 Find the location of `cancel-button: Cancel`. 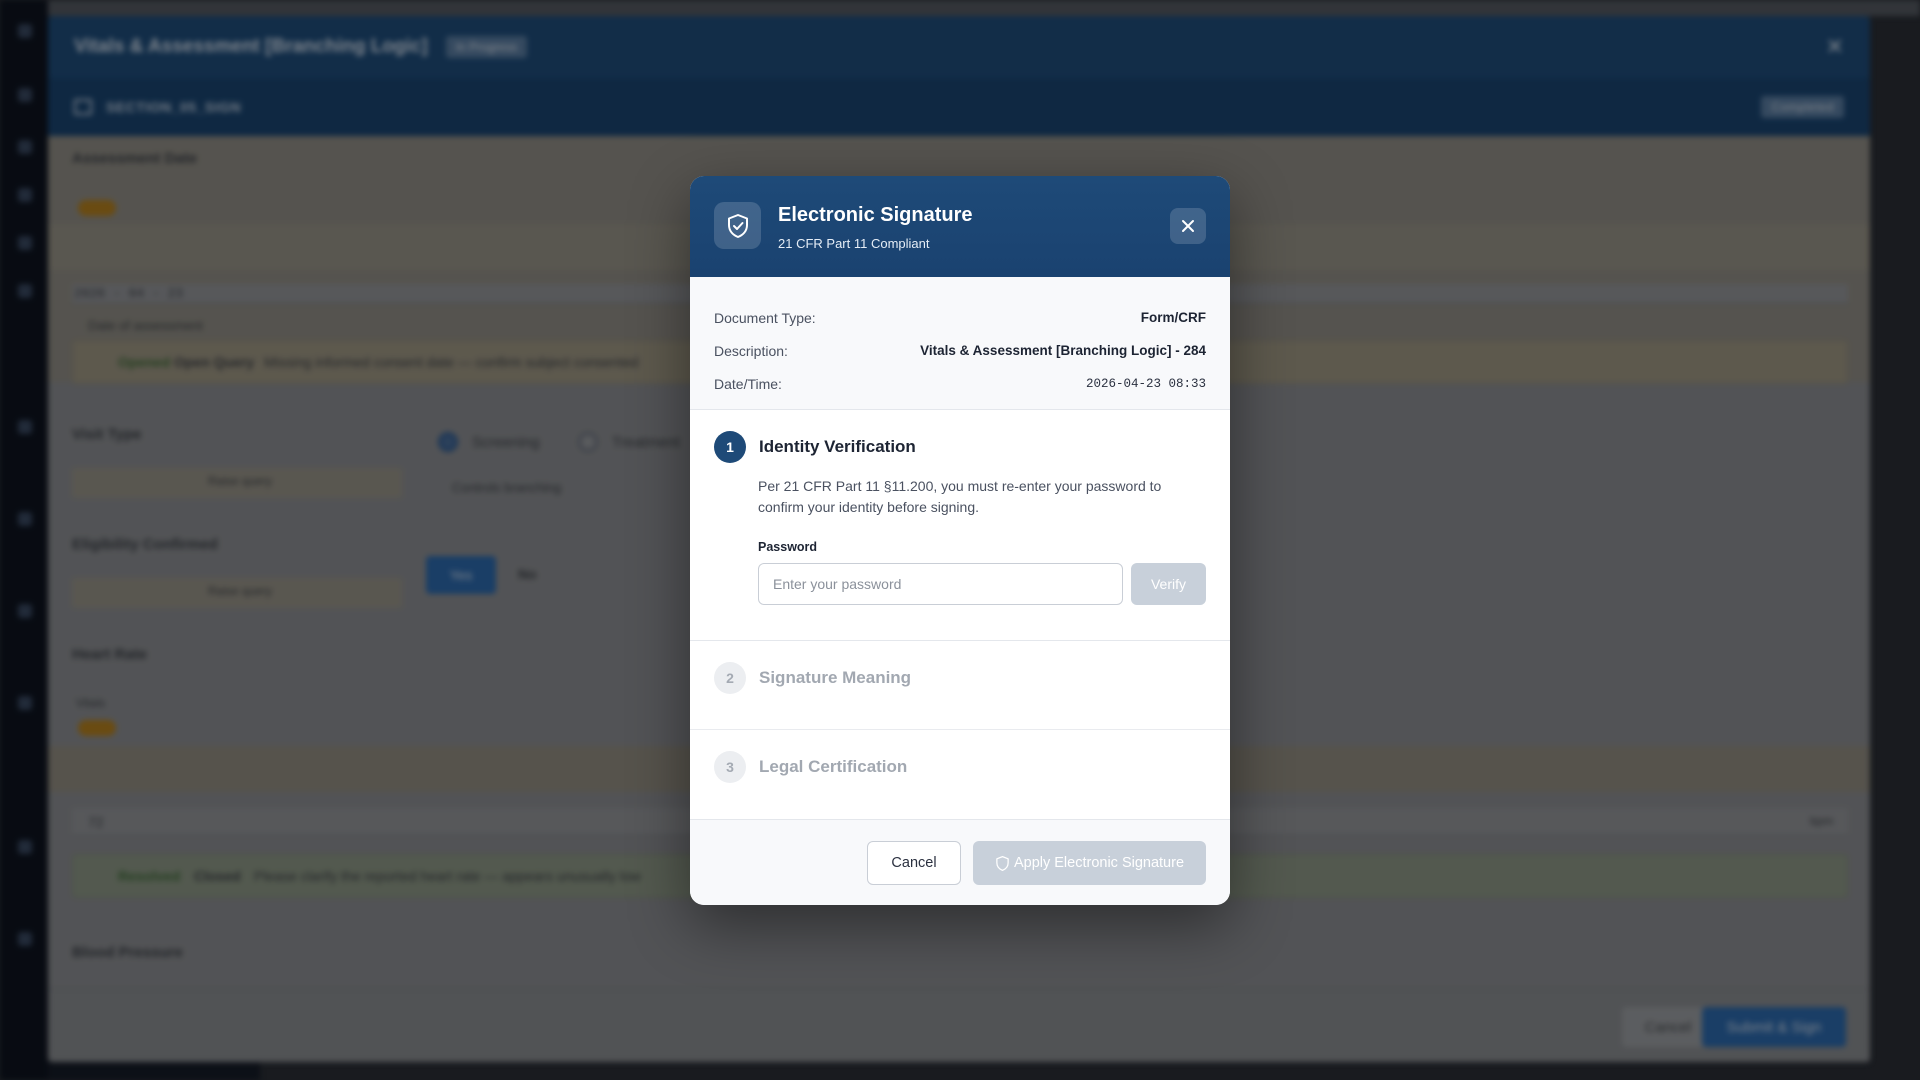

cancel-button: Cancel is located at coordinates (914, 863).